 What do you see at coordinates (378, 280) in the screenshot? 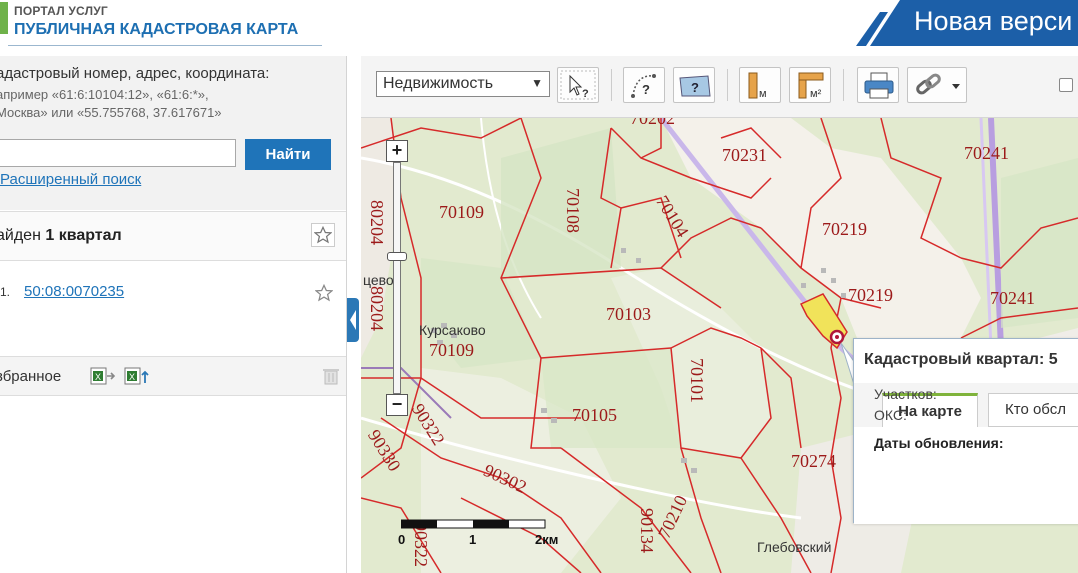
I see `place-name: цево` at bounding box center [378, 280].